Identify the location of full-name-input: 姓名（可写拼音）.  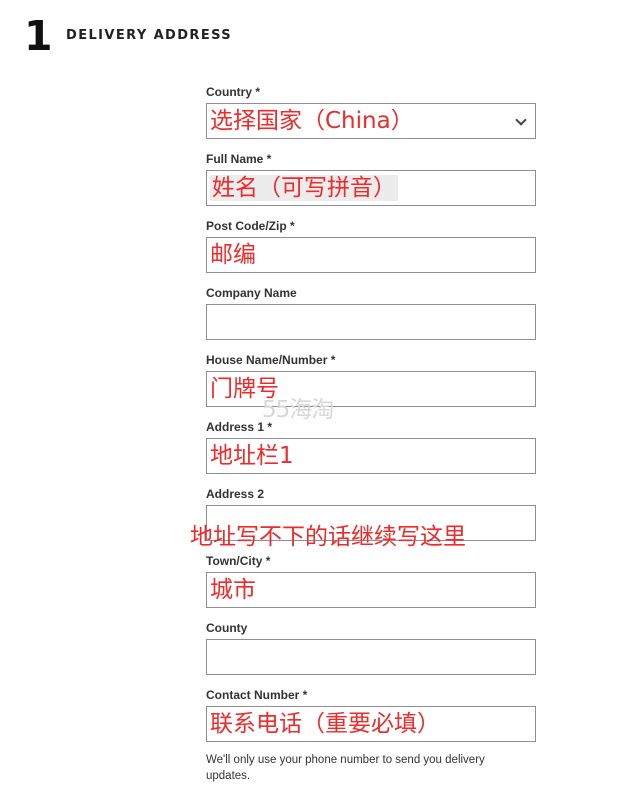
(371, 188).